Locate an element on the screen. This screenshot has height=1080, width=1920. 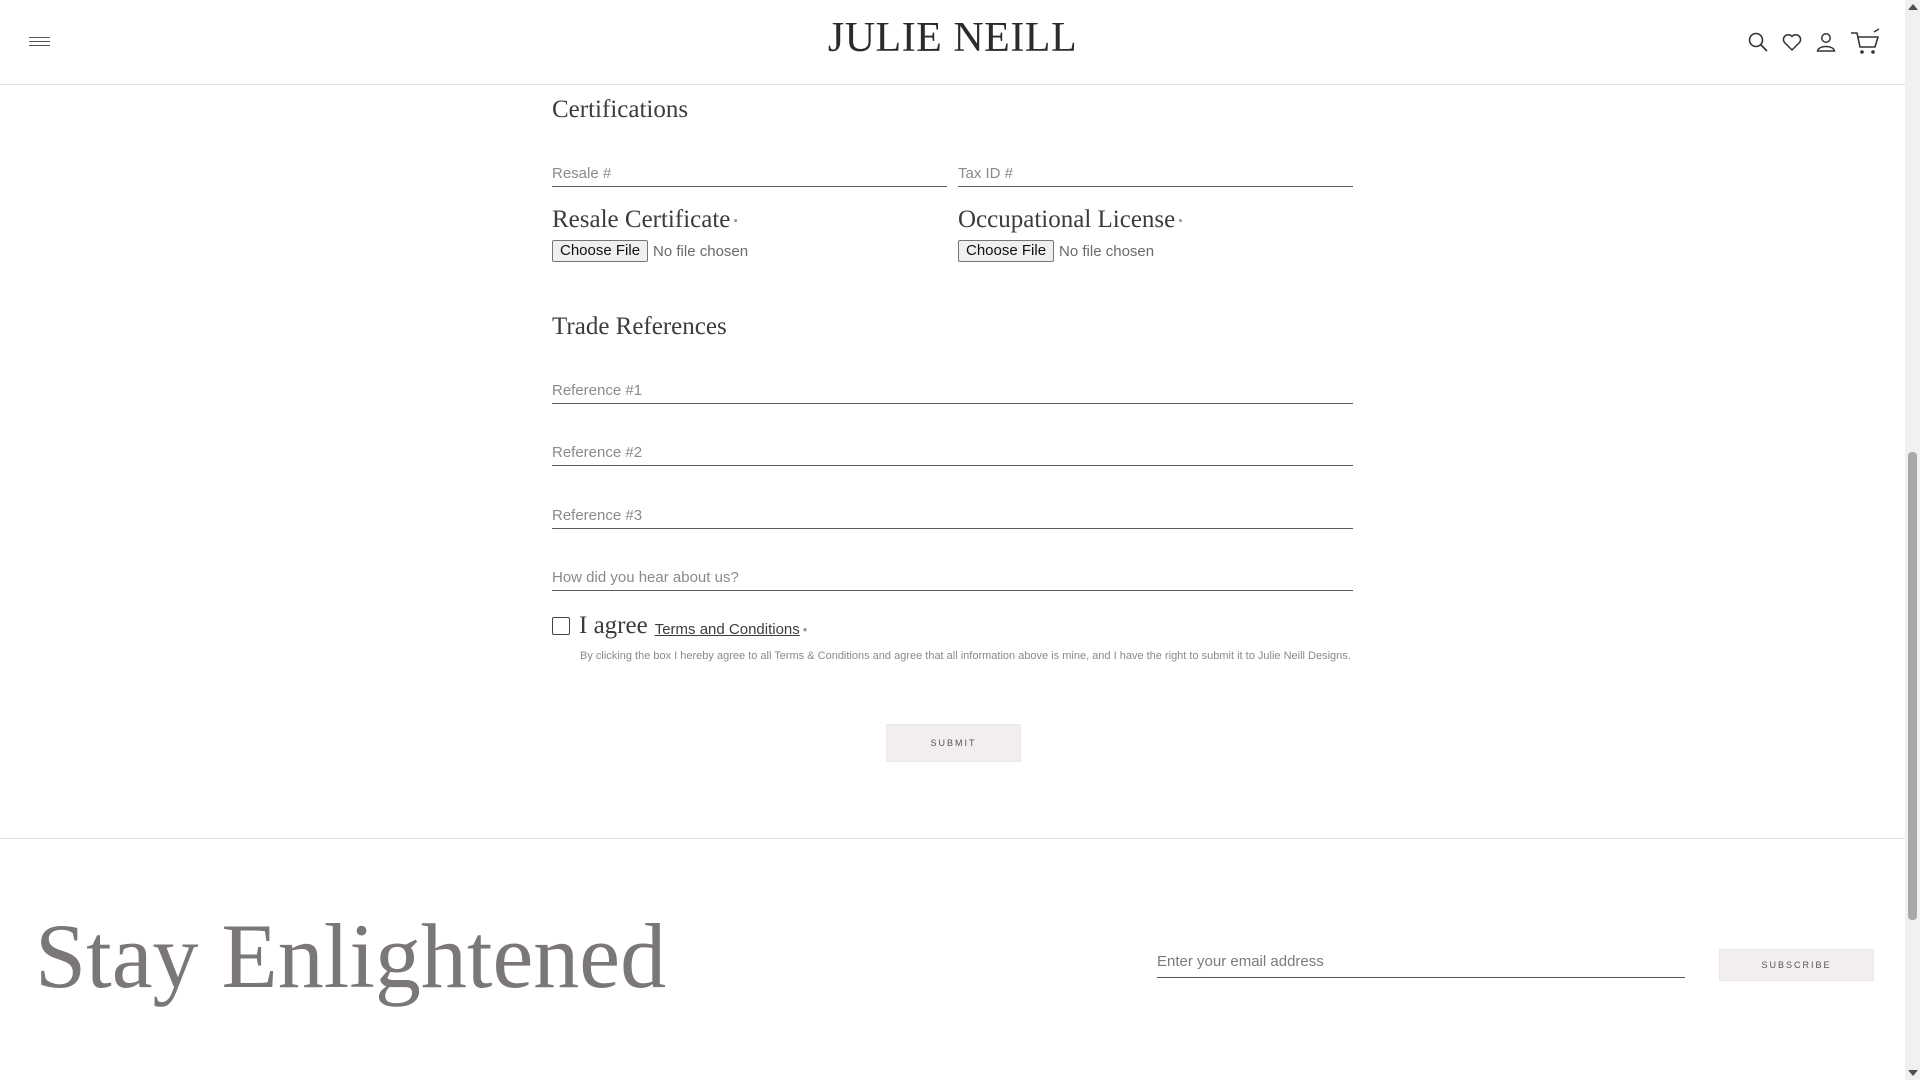
hear-about-us-input is located at coordinates (952, 577).